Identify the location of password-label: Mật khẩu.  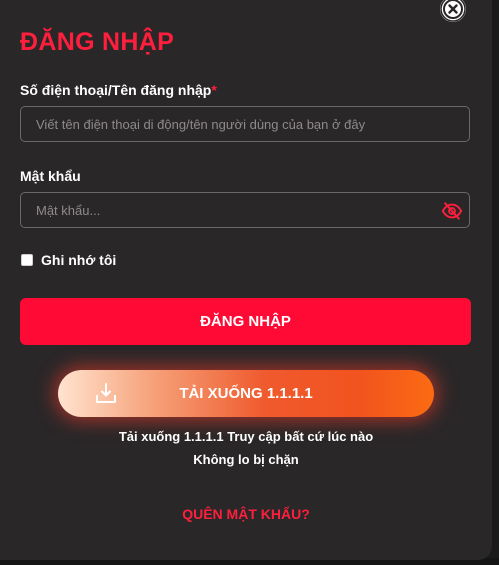
(50, 176).